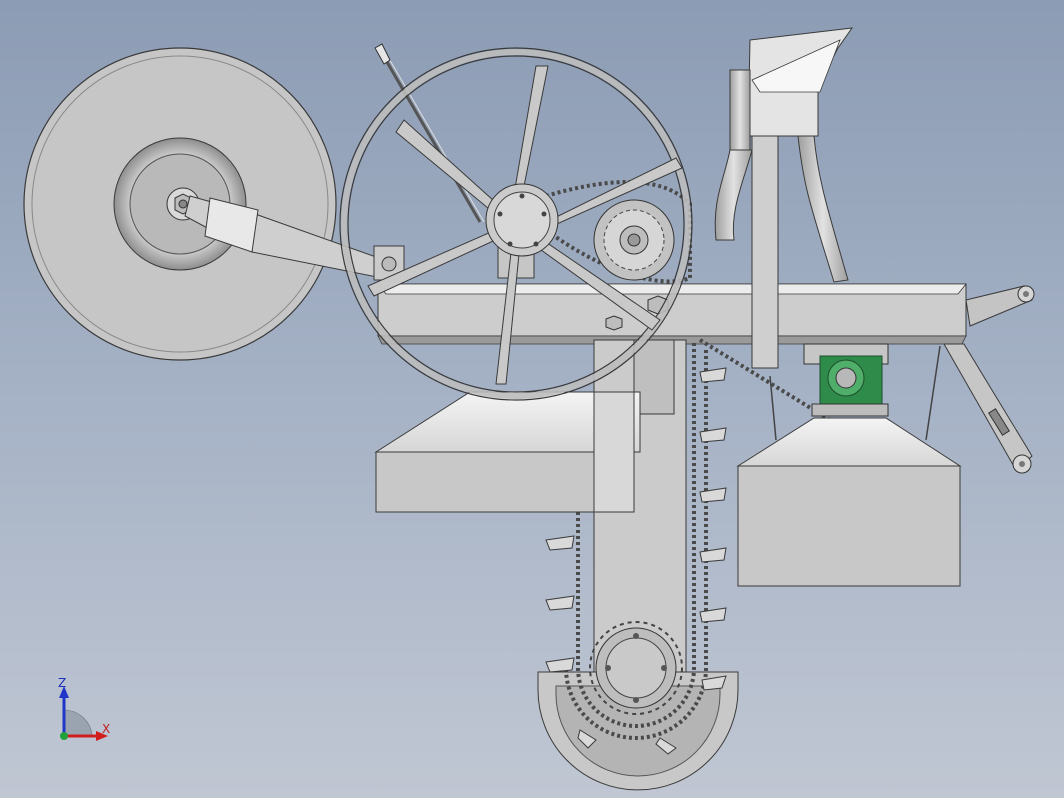 The height and width of the screenshot is (798, 1064). Describe the element at coordinates (180, 204) in the screenshot. I see `gauge-wheel` at that location.